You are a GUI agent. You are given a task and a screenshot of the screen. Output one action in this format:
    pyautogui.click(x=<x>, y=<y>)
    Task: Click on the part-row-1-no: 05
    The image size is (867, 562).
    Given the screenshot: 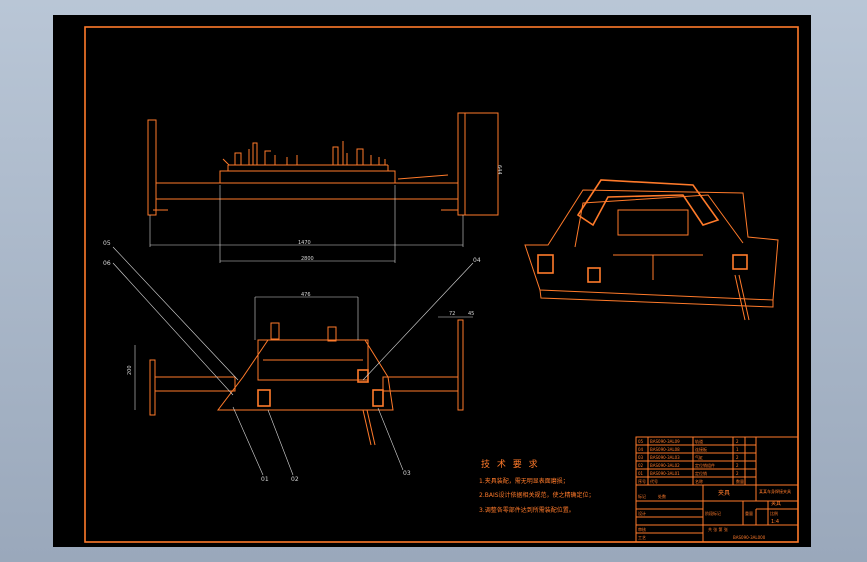 What is the action you would take?
    pyautogui.click(x=641, y=441)
    